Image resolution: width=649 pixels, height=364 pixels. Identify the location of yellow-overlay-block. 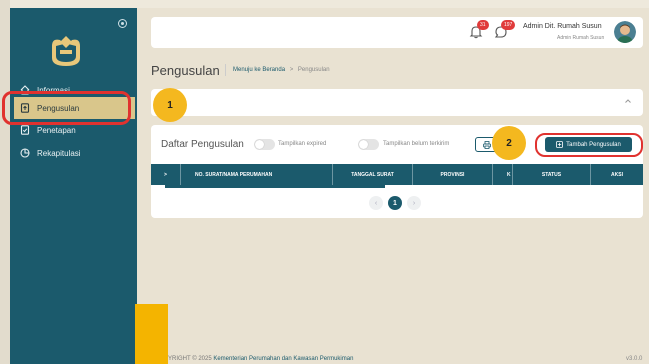
(151, 334).